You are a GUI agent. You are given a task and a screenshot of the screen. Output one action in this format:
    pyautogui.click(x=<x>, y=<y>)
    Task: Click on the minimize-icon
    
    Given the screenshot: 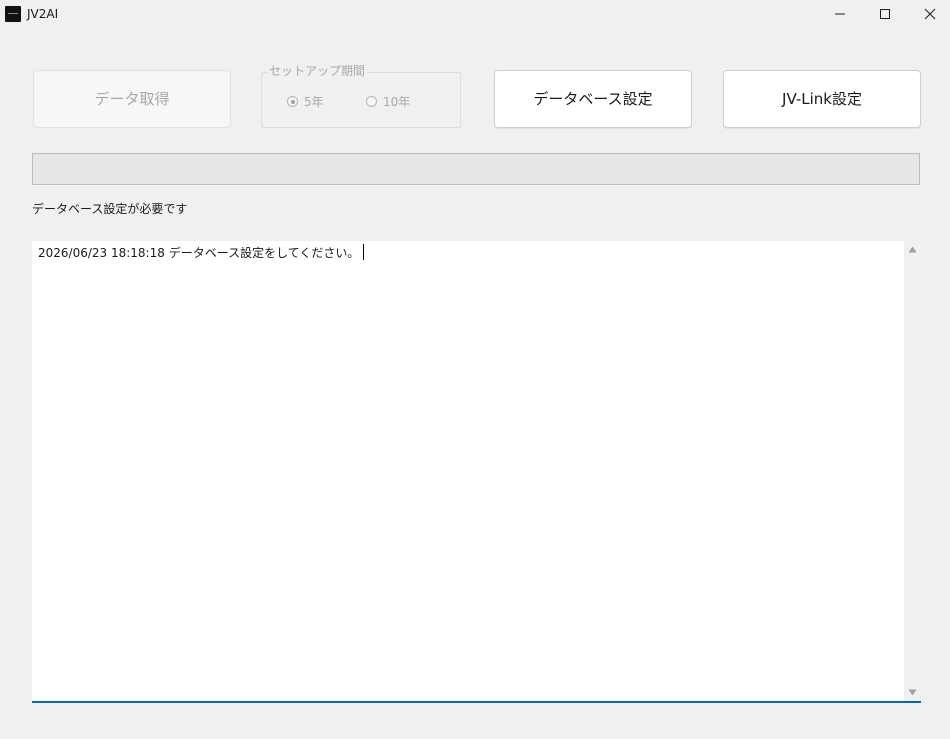 What is the action you would take?
    pyautogui.click(x=840, y=14)
    